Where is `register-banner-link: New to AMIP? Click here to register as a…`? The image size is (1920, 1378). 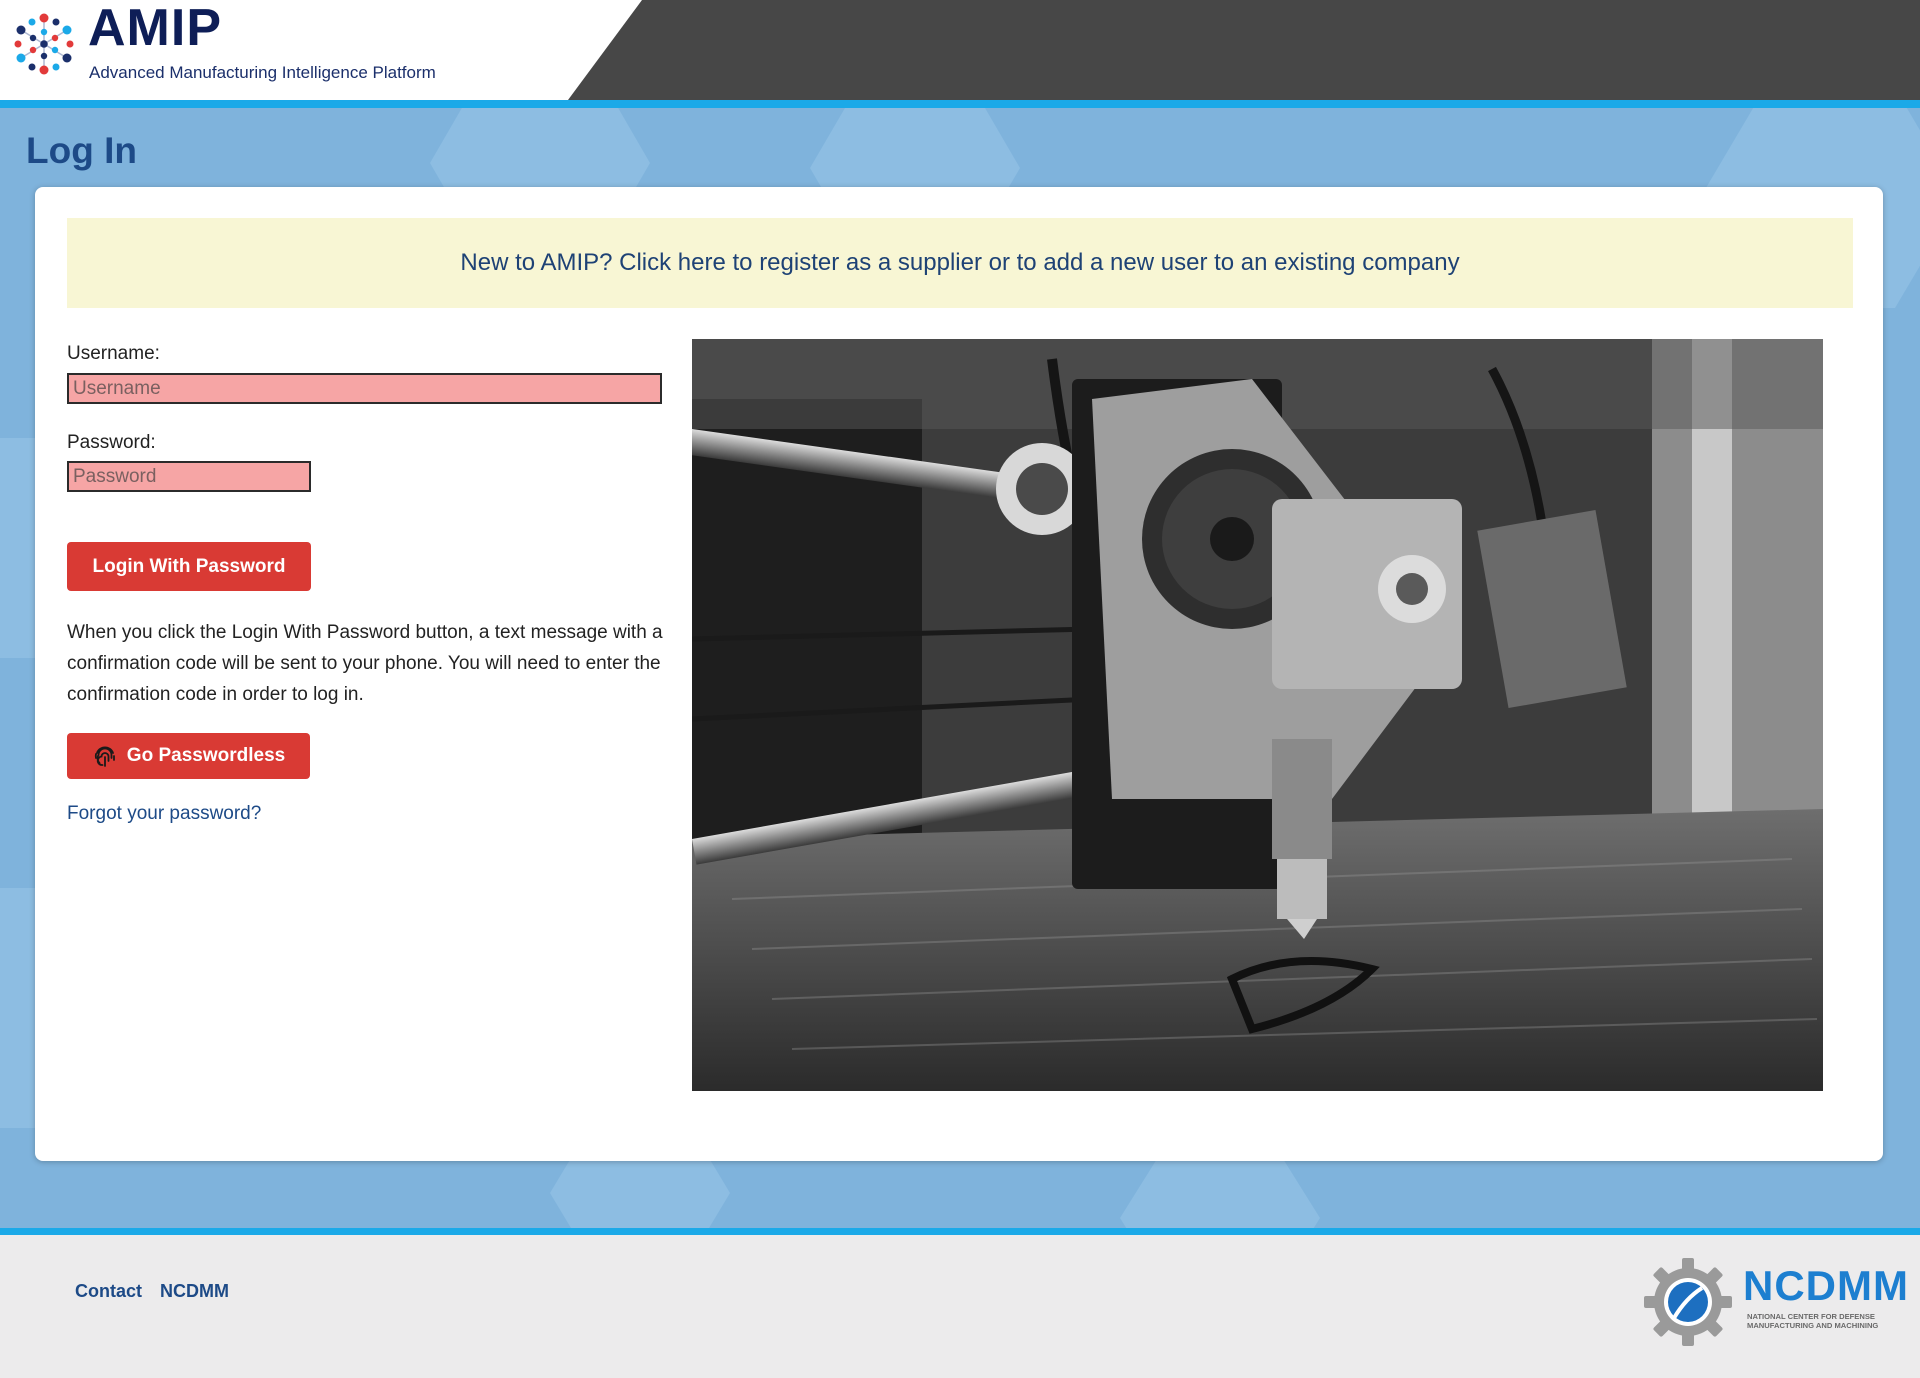 register-banner-link: New to AMIP? Click here to register as a… is located at coordinates (960, 263).